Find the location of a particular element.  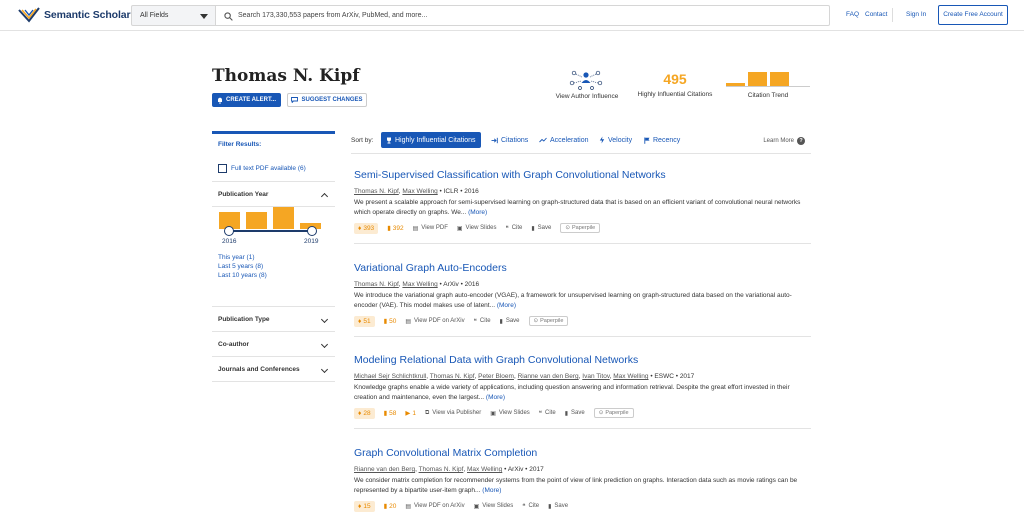

save-label: Save is located at coordinates (512, 321).